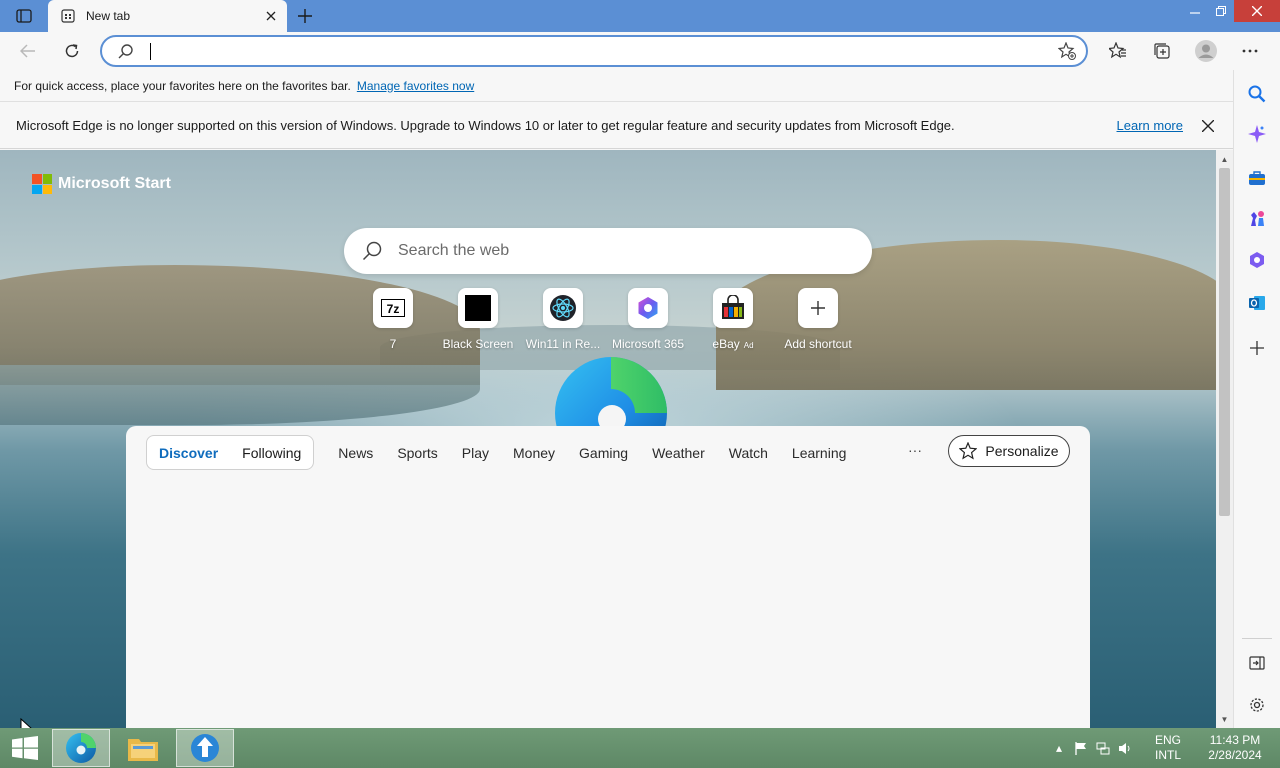  What do you see at coordinates (1103, 748) in the screenshot?
I see `tray-network-icon` at bounding box center [1103, 748].